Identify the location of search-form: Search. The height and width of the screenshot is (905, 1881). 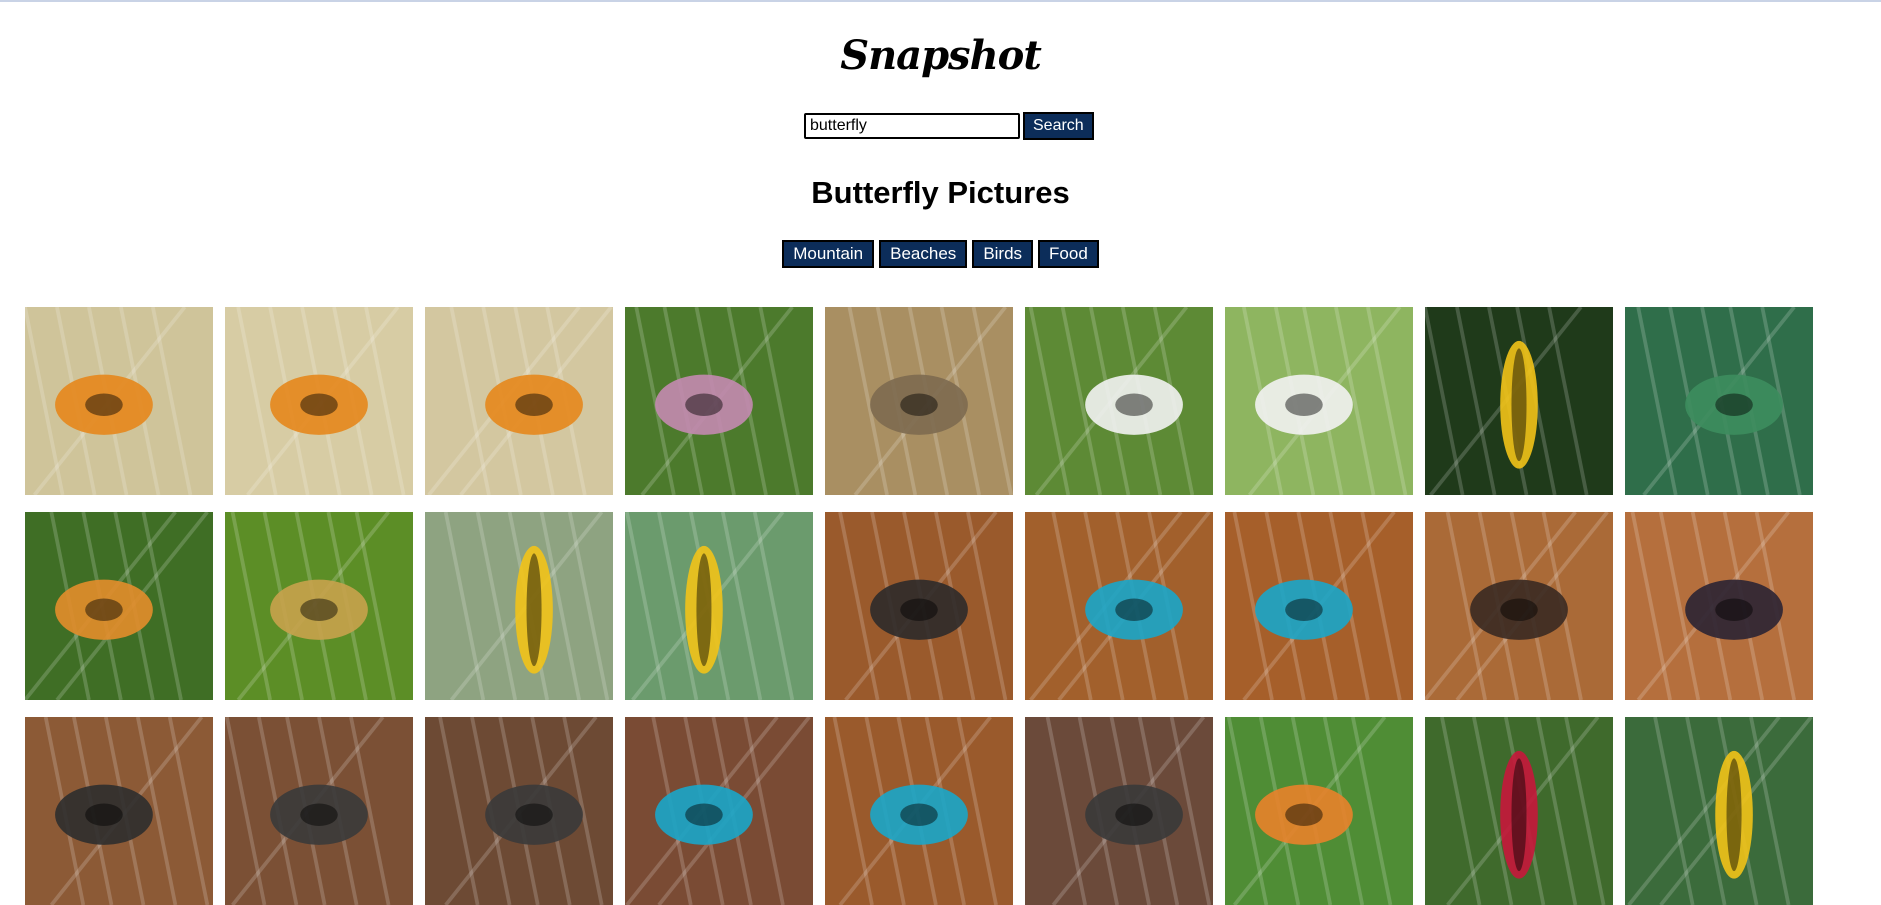
(954, 126).